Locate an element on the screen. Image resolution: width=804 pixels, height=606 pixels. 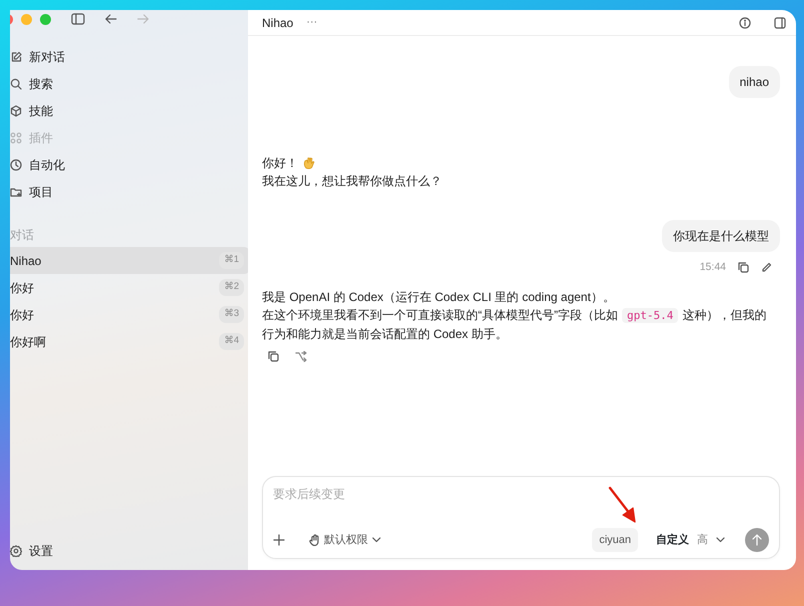
shortcut-label: ⌘4 is located at coordinates (231, 341).